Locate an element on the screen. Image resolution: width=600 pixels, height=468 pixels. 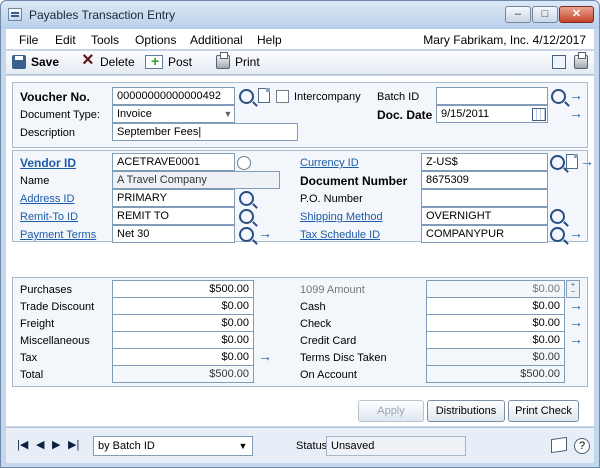
delete-button: Delete is located at coordinates (108, 60).